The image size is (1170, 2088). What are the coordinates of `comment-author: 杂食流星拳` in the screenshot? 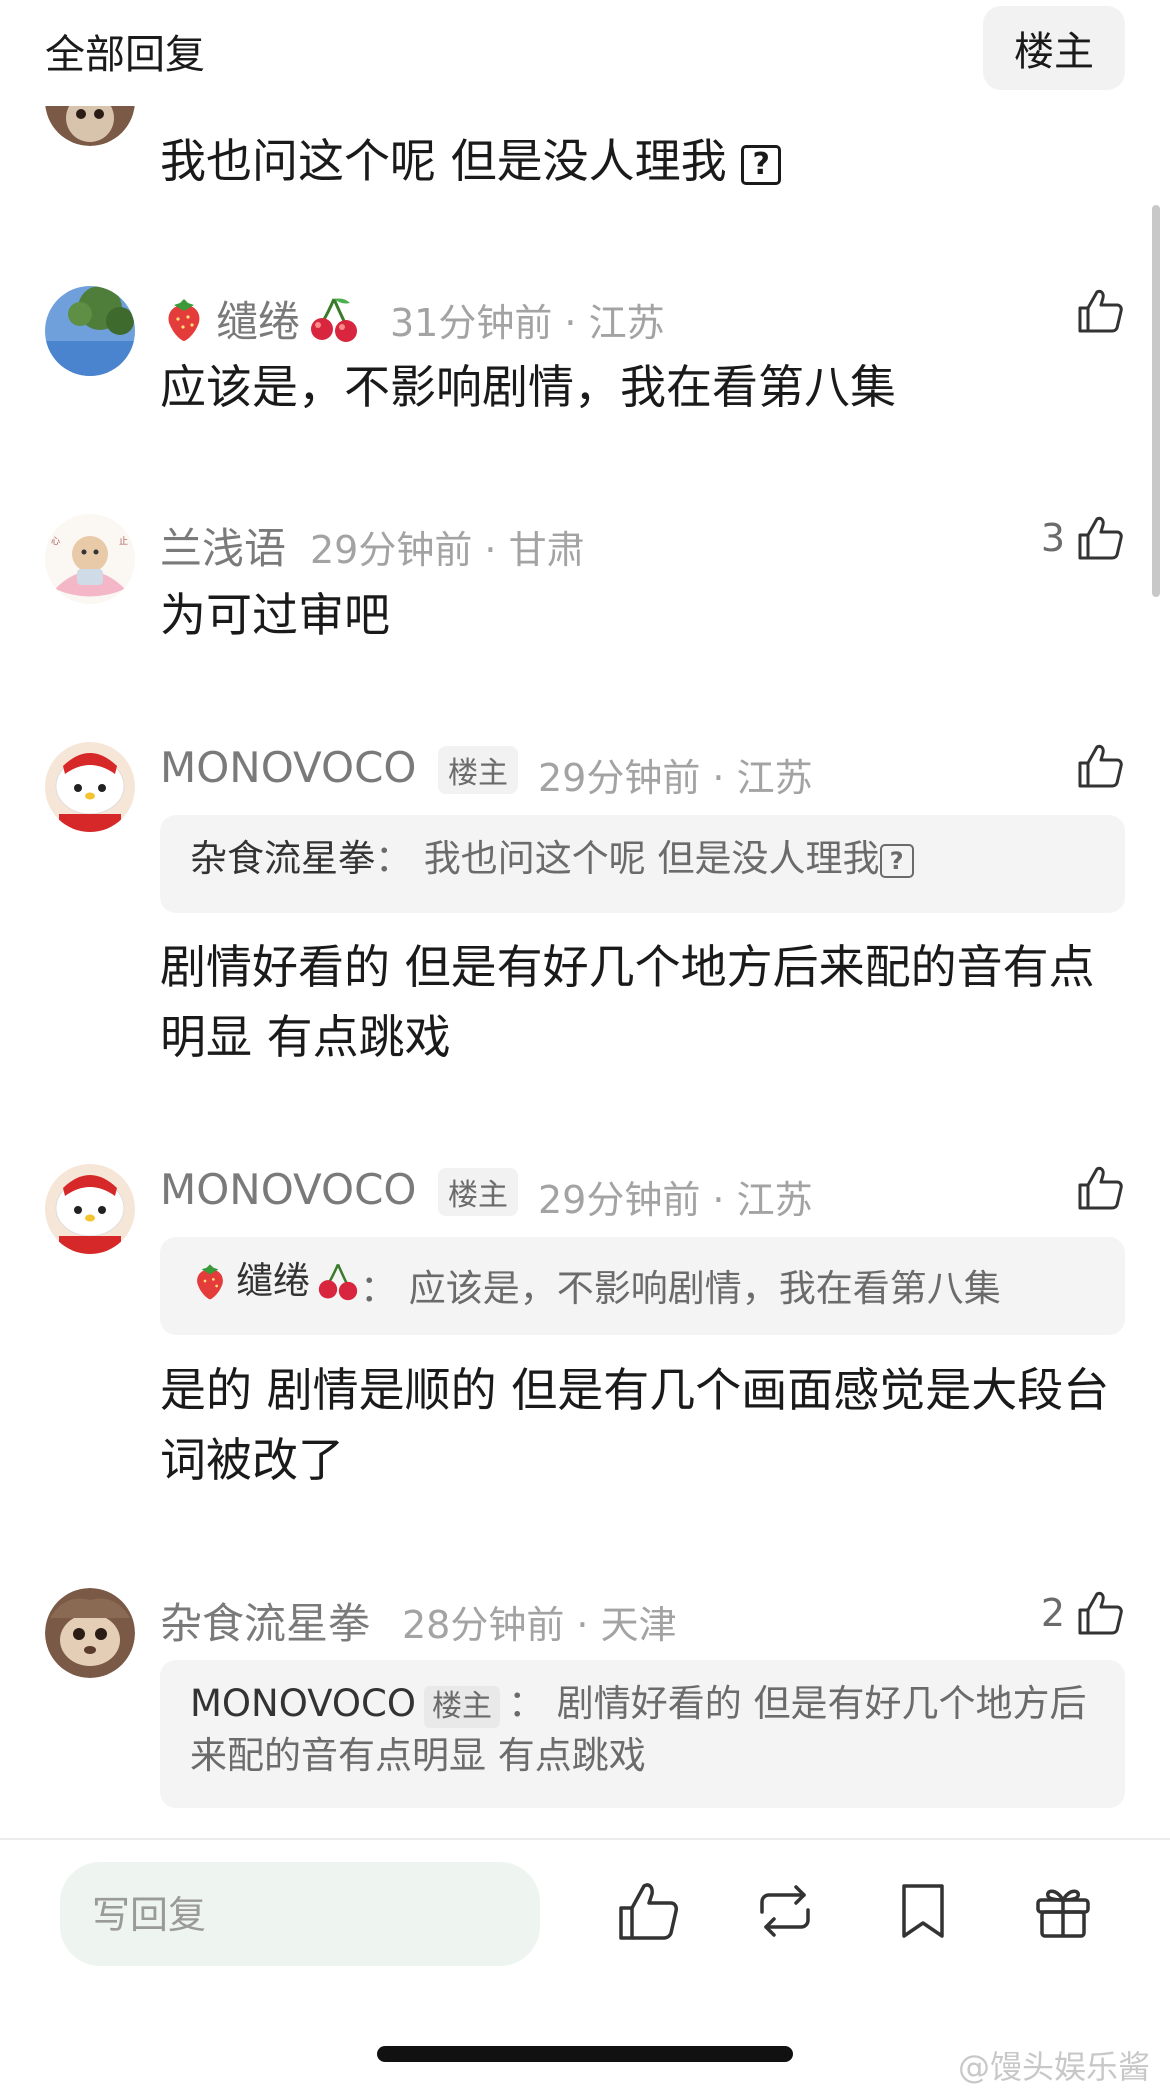 It's located at (265, 1620).